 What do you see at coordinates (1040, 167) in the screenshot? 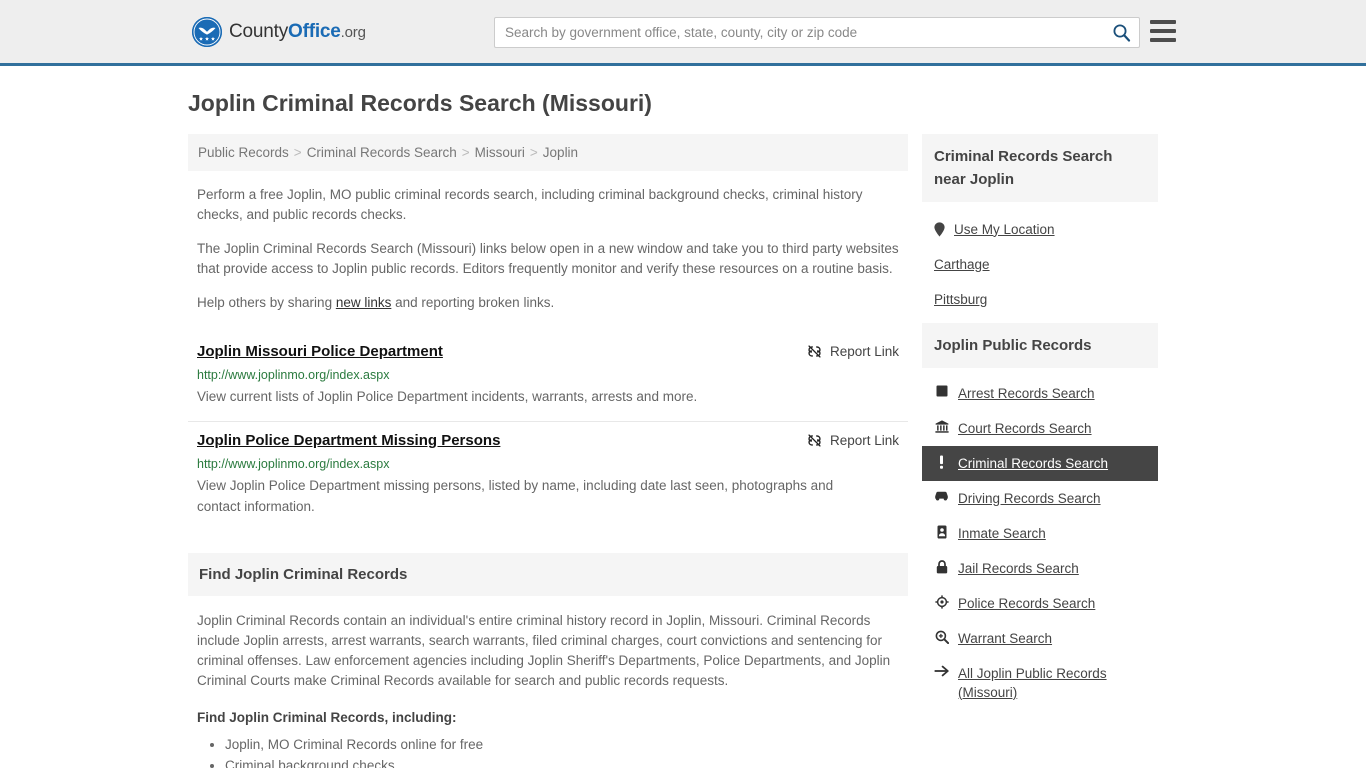
I see `nearby-searches-heading: Criminal Records Search near Joplin` at bounding box center [1040, 167].